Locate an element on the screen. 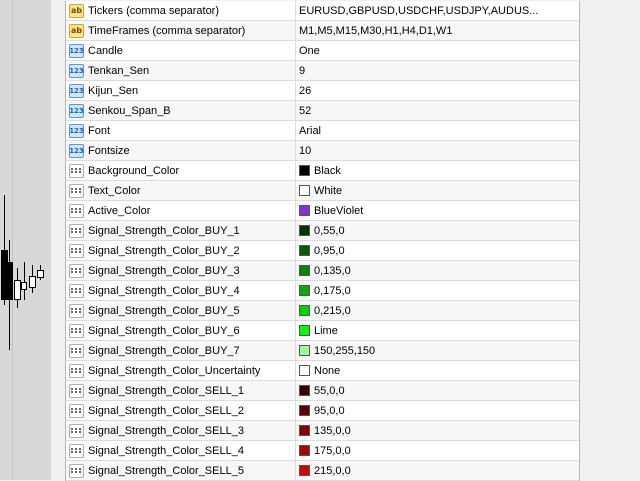  parameter-row: Signal_Strength_Color_BUY_3 0,135,0 is located at coordinates (322, 271).